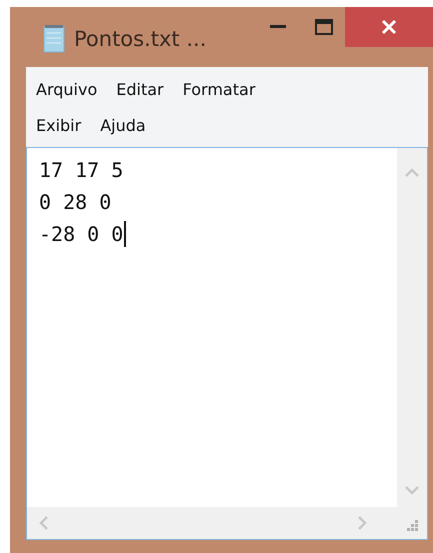 Image resolution: width=433 pixels, height=553 pixels. I want to click on menu-item: Editar, so click(140, 89).